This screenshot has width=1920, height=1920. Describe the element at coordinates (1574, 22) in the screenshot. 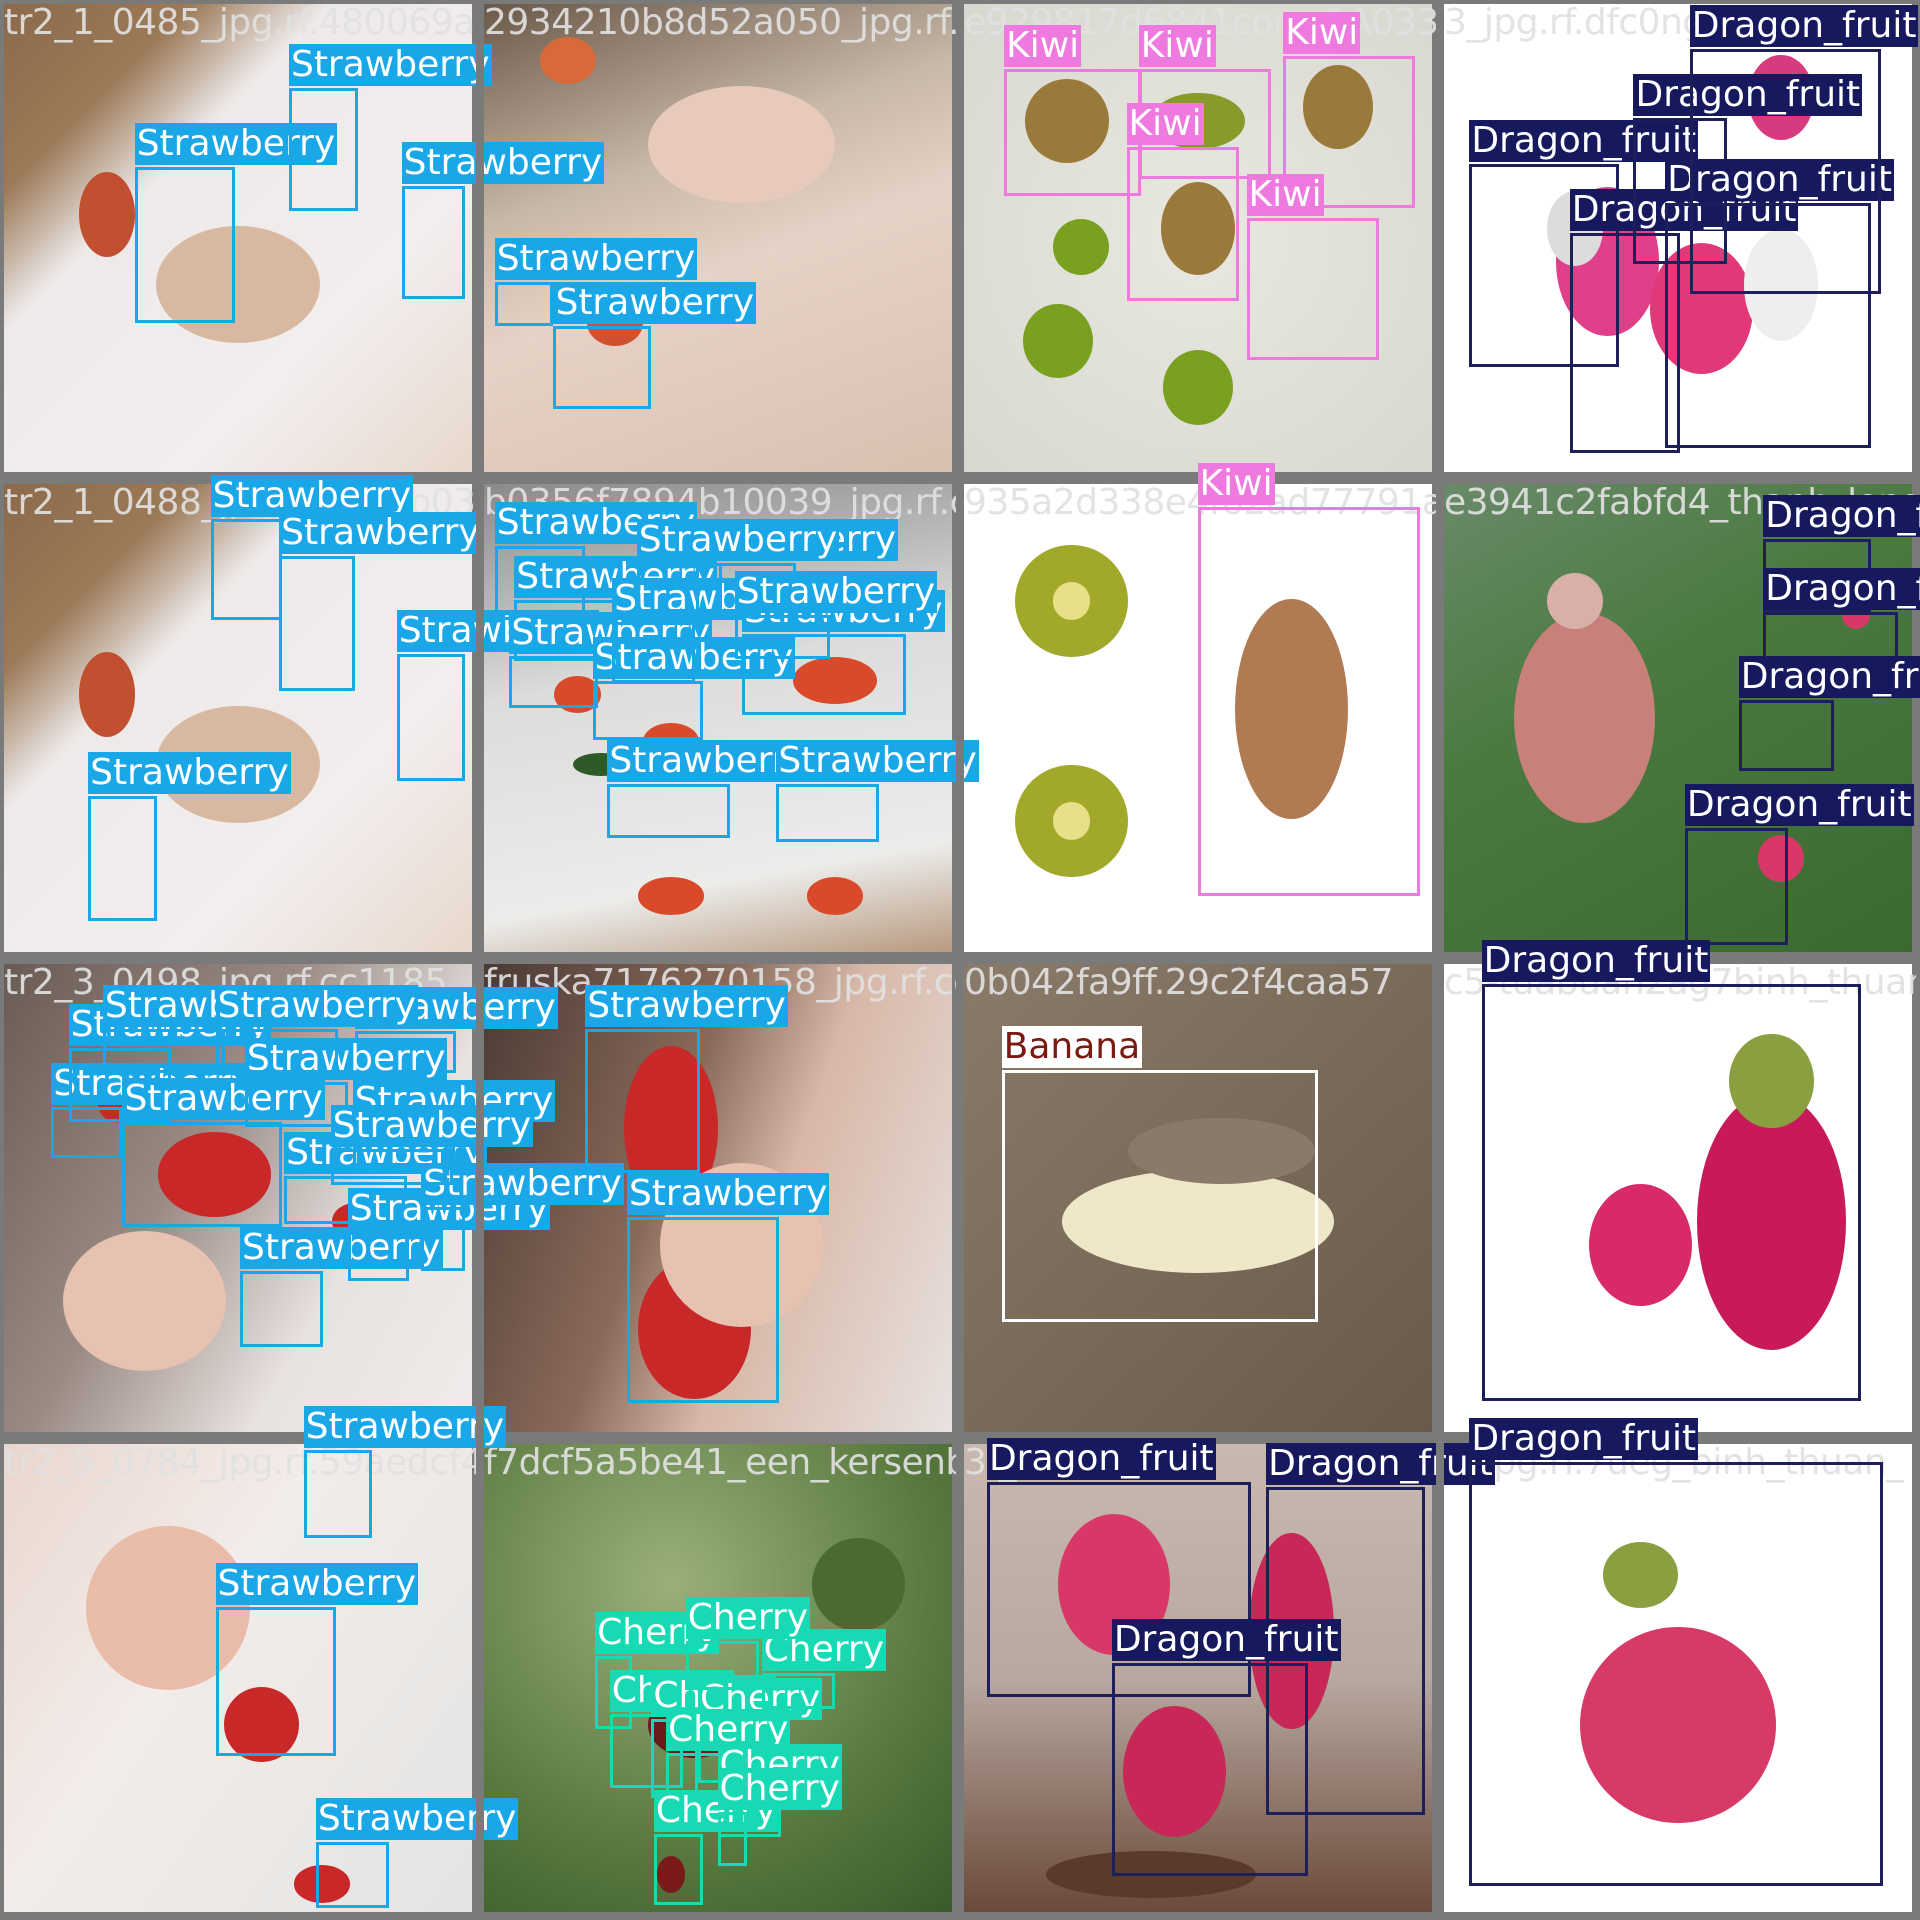

I see `tile-filename: 3_jpg.rf.dfc0ng` at that location.